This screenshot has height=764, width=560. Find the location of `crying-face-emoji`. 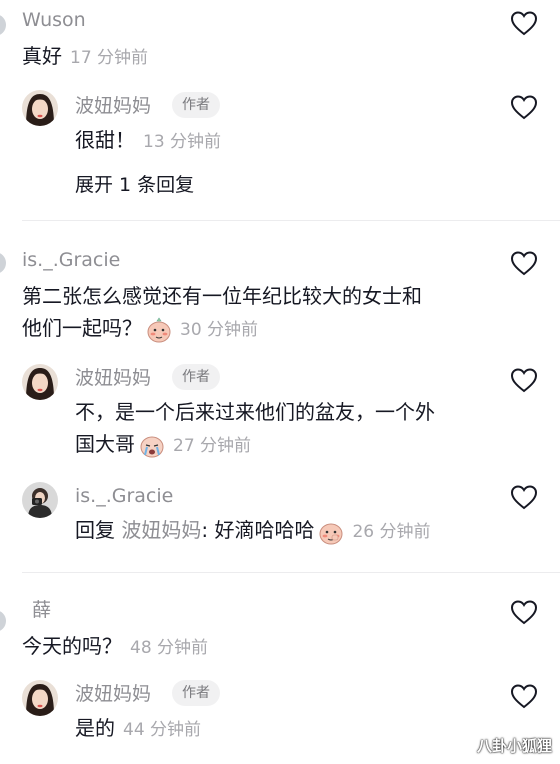

crying-face-emoji is located at coordinates (152, 446).